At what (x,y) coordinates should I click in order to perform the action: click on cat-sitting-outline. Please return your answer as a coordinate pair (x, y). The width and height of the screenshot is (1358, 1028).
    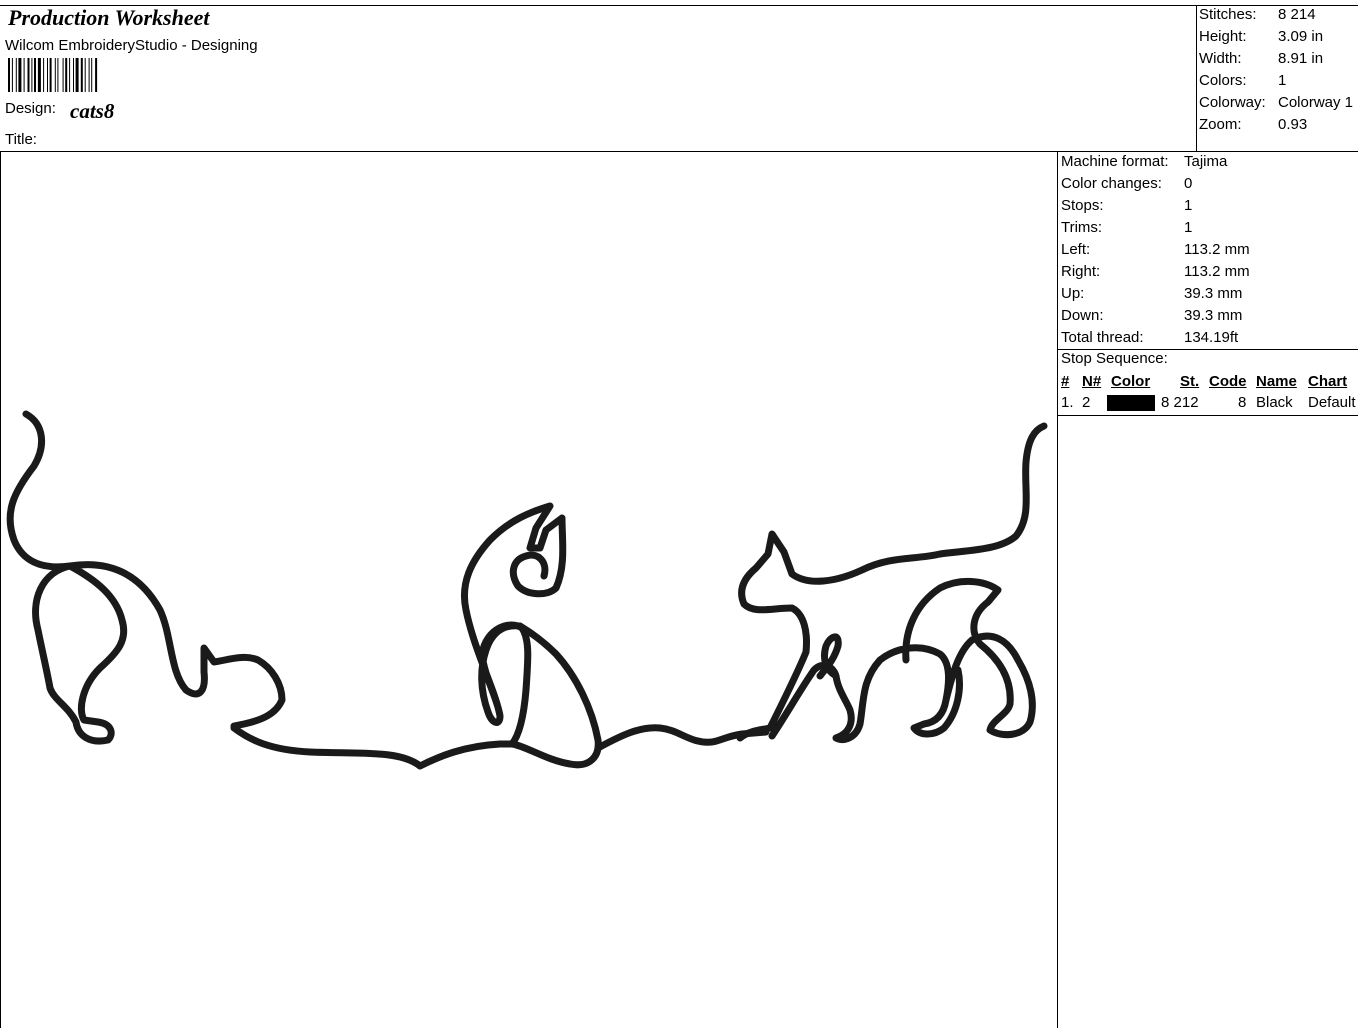
    Looking at the image, I should click on (531, 635).